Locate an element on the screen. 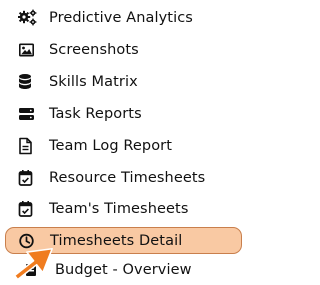 This screenshot has height=285, width=320. menu-item-label: Skills Matrix is located at coordinates (93, 82).